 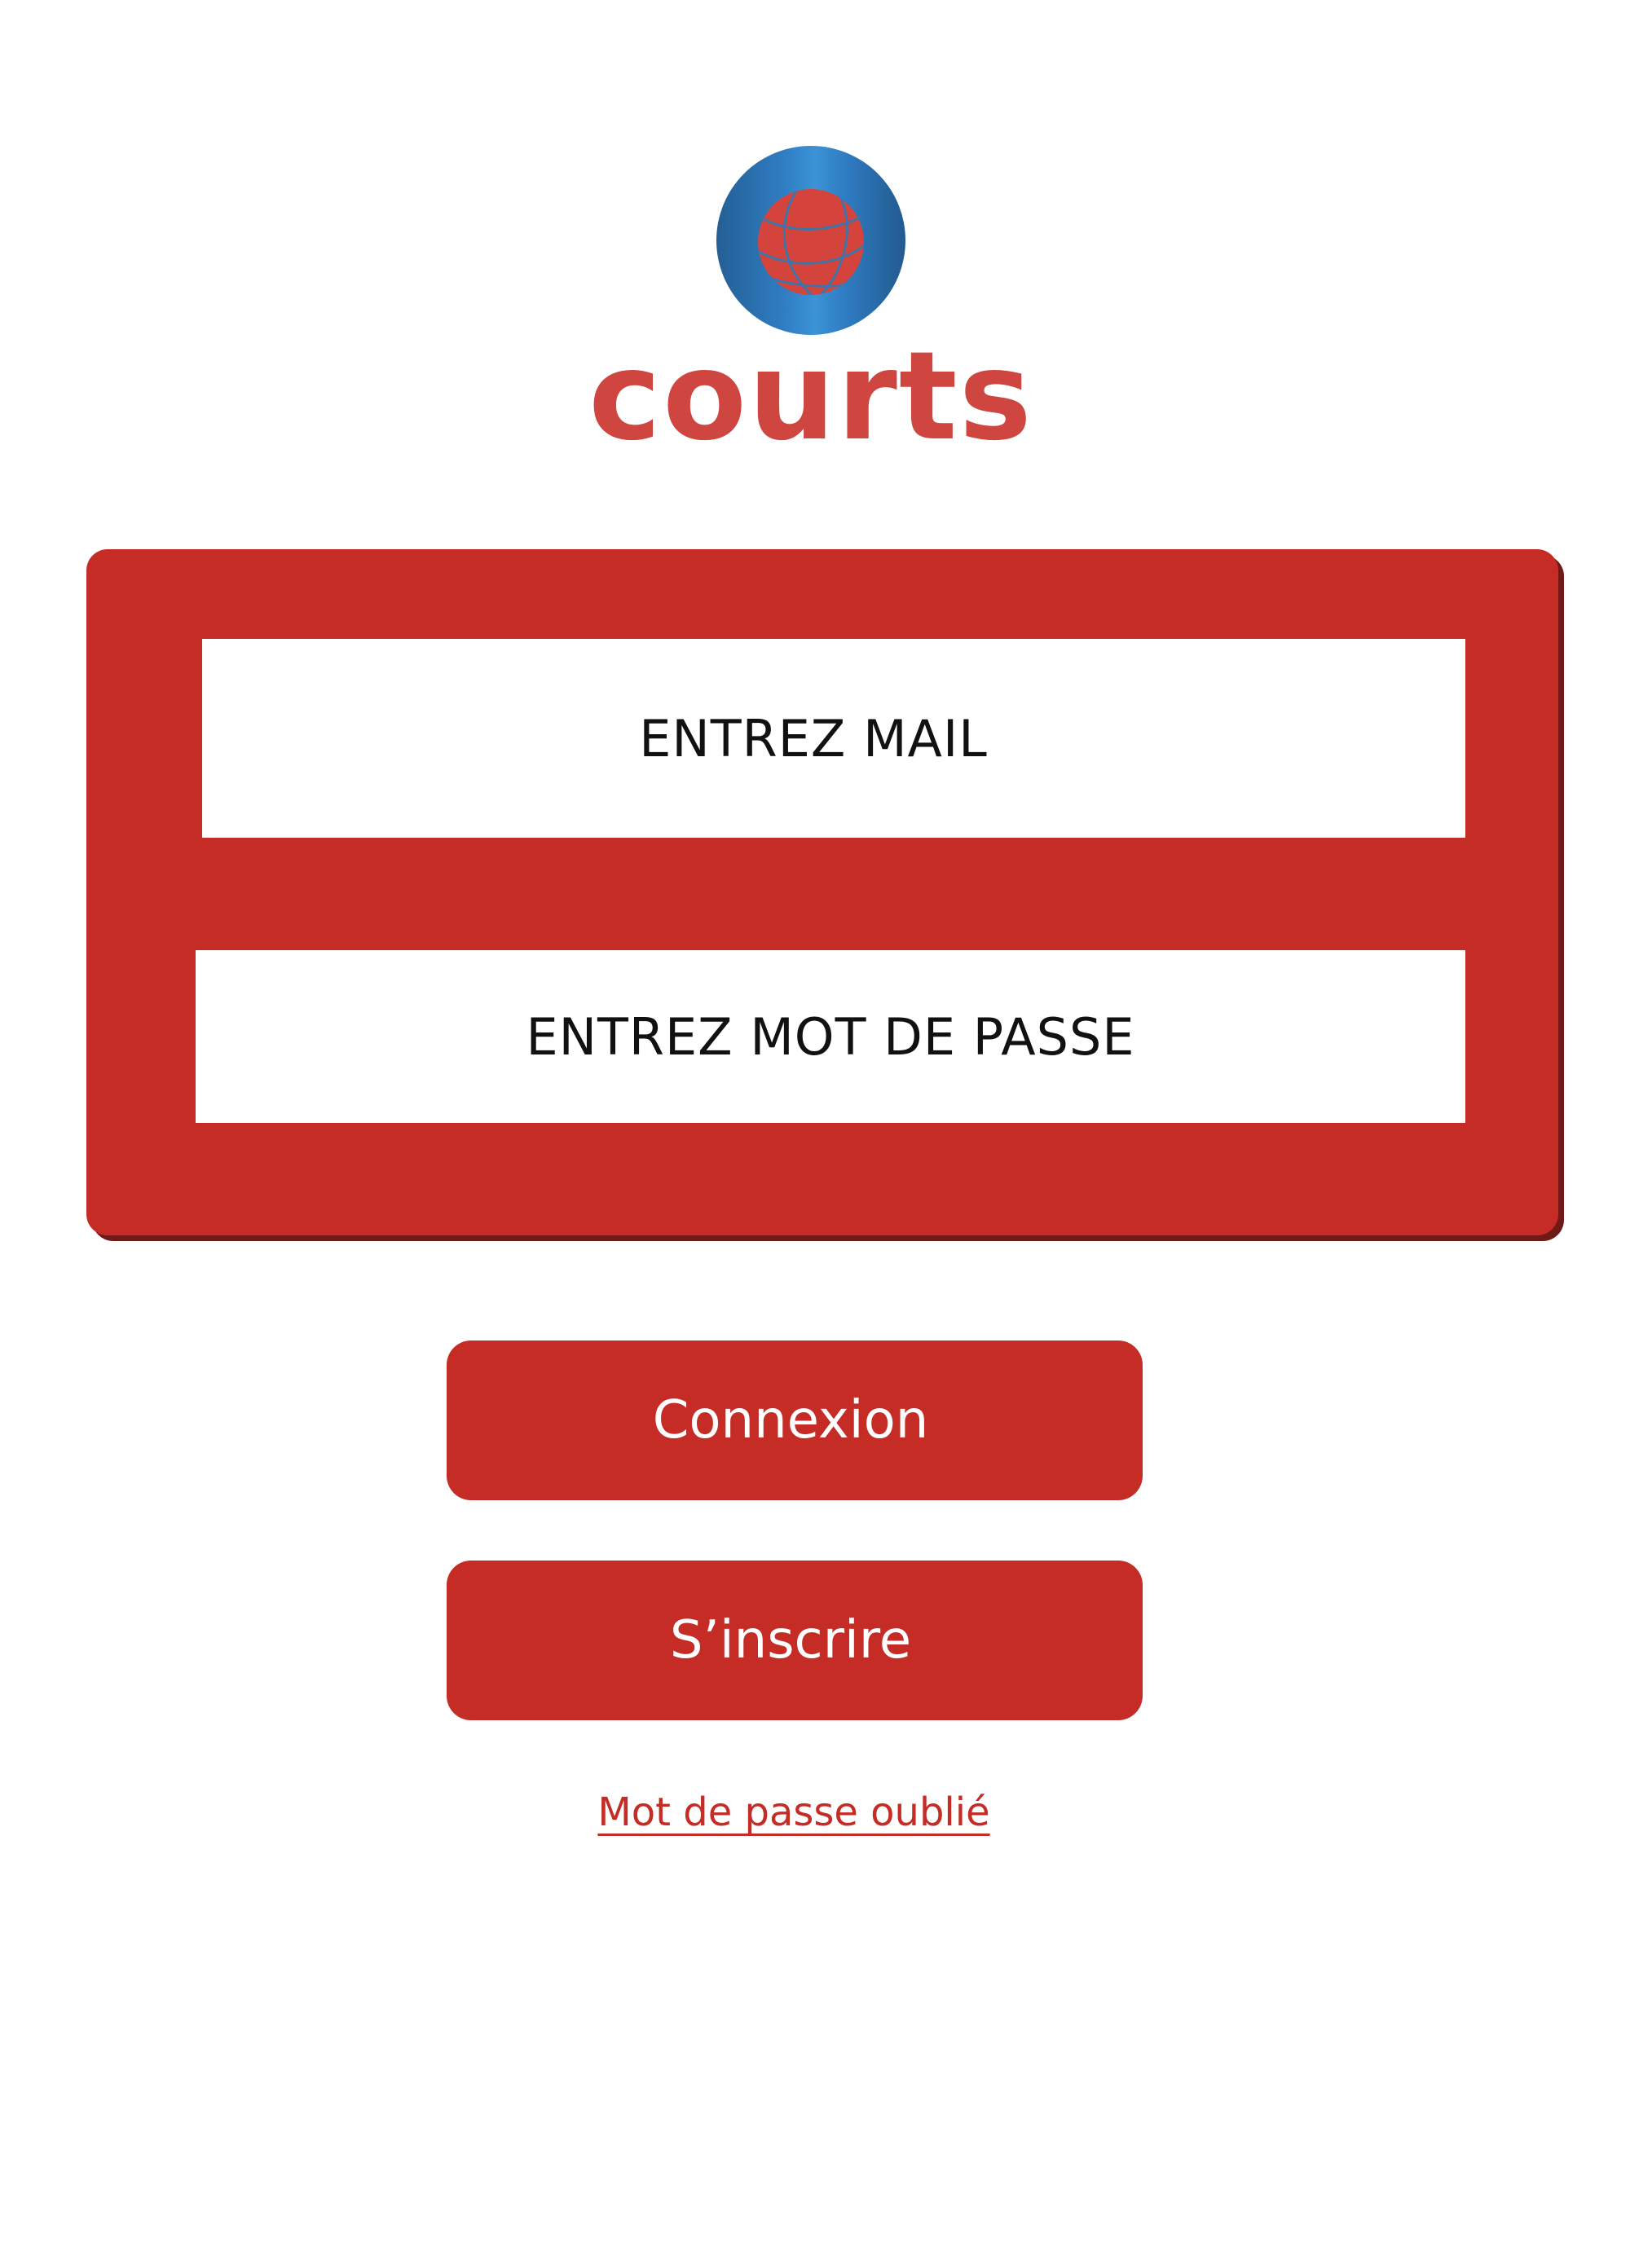 I want to click on password-input: ENTREZ MOT DE PASSE, so click(x=831, y=1036).